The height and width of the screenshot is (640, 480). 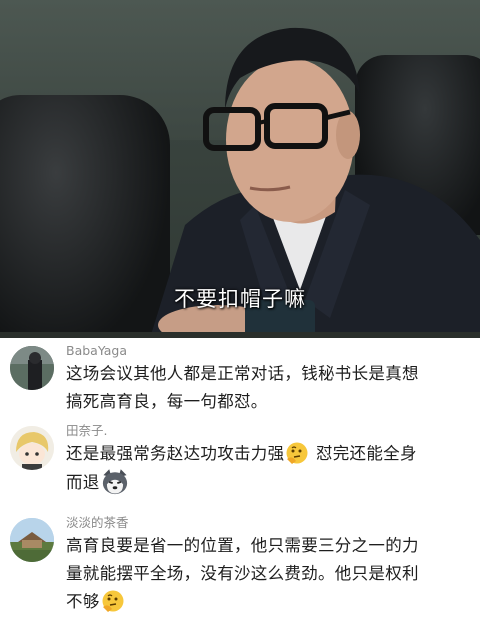 I want to click on comment-text-segment: 而退, so click(x=83, y=482).